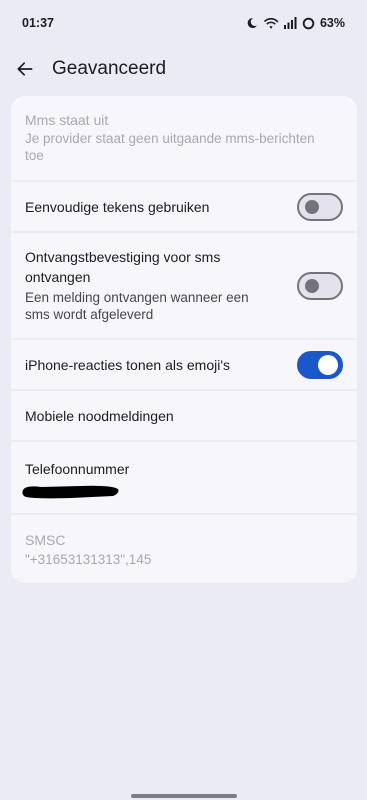 This screenshot has height=800, width=367. I want to click on back-button, so click(25, 69).